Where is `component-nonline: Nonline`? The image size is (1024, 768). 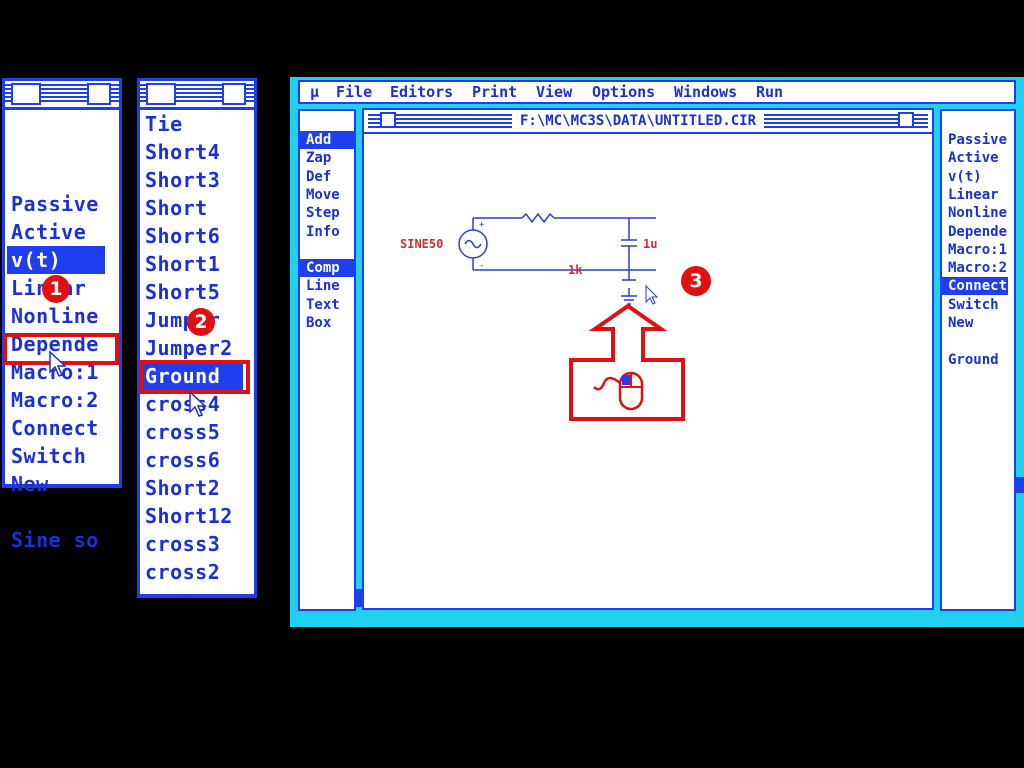 component-nonline: Nonline is located at coordinates (975, 213).